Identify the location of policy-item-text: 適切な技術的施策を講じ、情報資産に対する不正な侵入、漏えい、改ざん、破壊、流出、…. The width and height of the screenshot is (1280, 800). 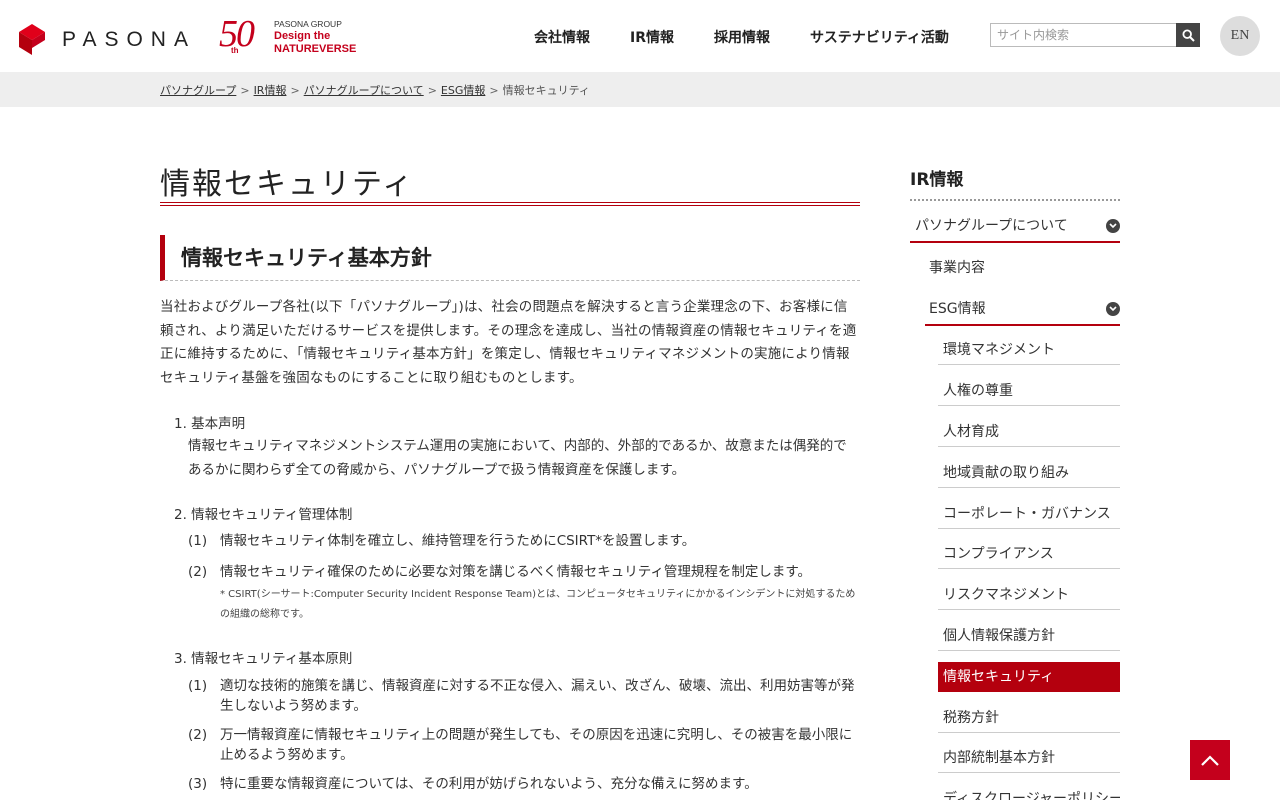
(537, 696).